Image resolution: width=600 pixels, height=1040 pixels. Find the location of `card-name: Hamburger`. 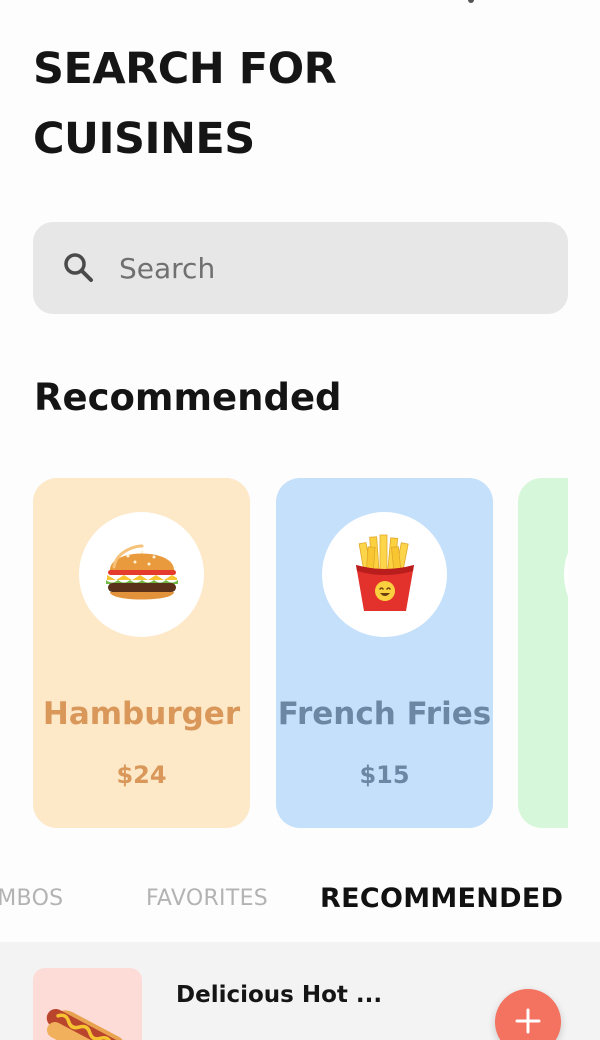

card-name: Hamburger is located at coordinates (141, 714).